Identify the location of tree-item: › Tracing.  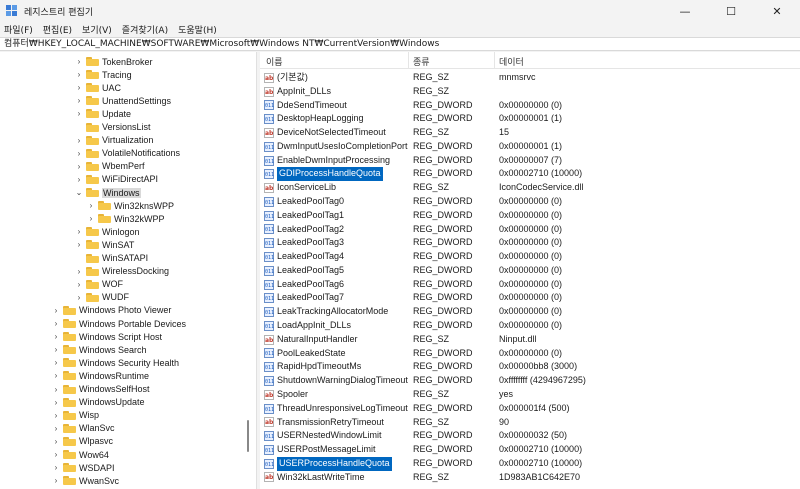
(103, 74).